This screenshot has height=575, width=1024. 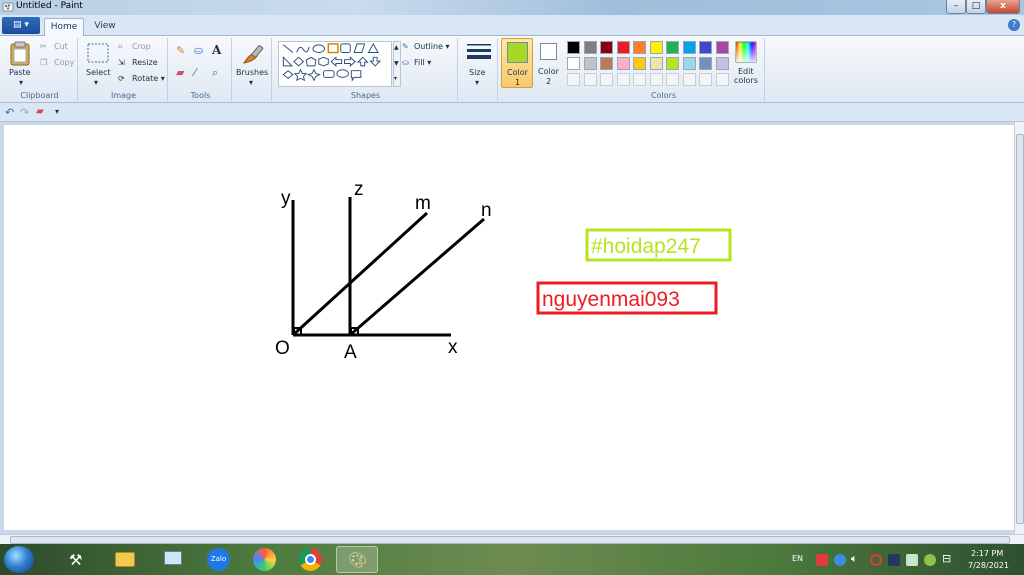 I want to click on select-button: Select, so click(x=98, y=72).